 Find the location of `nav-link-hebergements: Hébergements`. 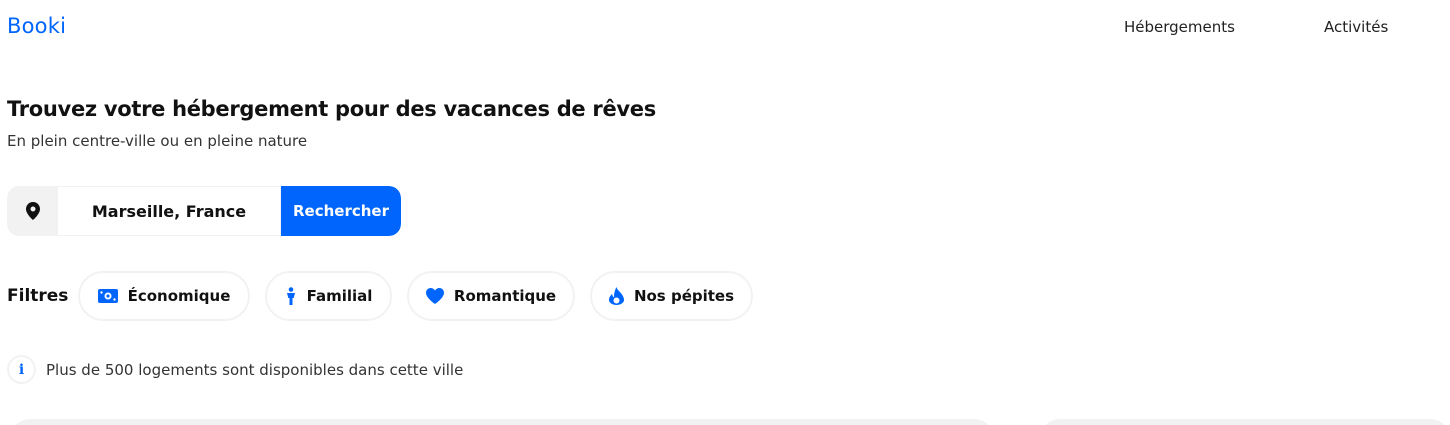

nav-link-hebergements: Hébergements is located at coordinates (1179, 27).